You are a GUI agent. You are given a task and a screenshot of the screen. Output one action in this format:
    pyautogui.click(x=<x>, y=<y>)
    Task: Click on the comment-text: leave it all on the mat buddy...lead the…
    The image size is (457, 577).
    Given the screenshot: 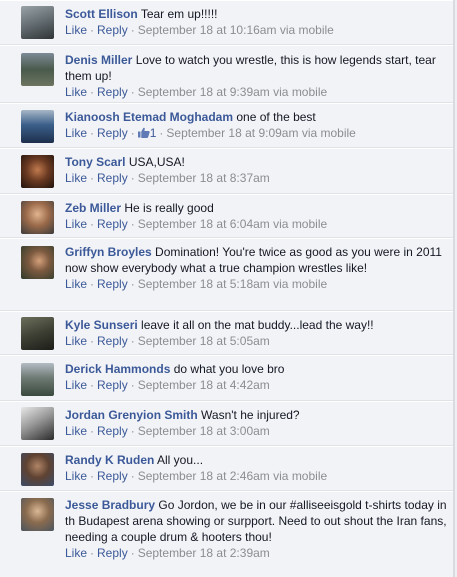 What is the action you would take?
    pyautogui.click(x=257, y=325)
    